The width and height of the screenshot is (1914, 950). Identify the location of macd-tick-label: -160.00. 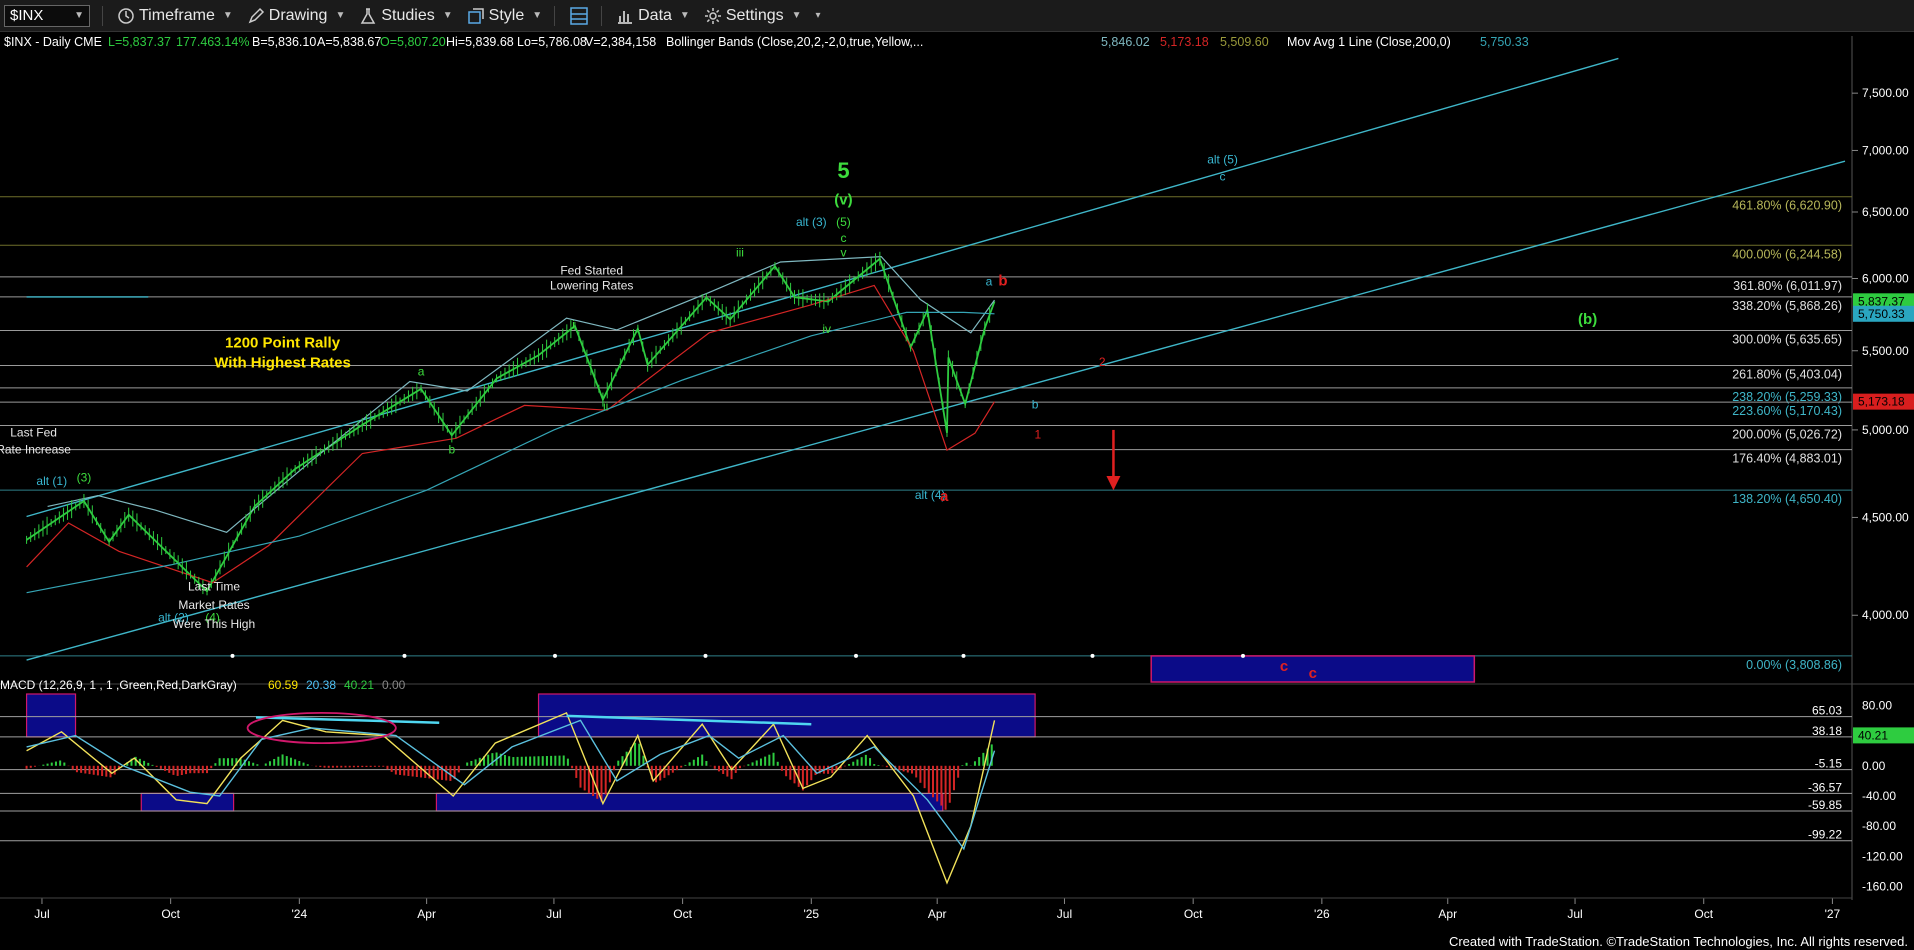
(1882, 887).